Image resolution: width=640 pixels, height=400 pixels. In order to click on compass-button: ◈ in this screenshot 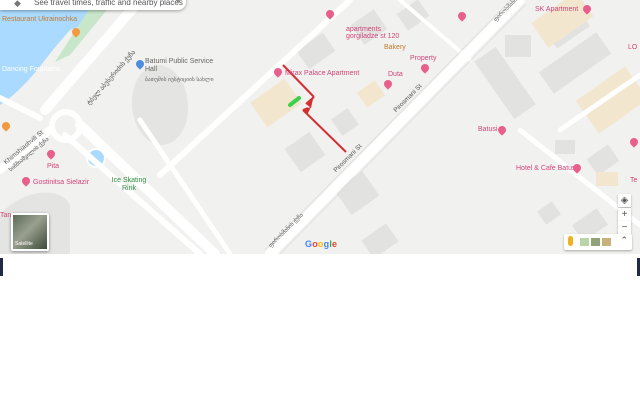, I will do `click(624, 200)`.